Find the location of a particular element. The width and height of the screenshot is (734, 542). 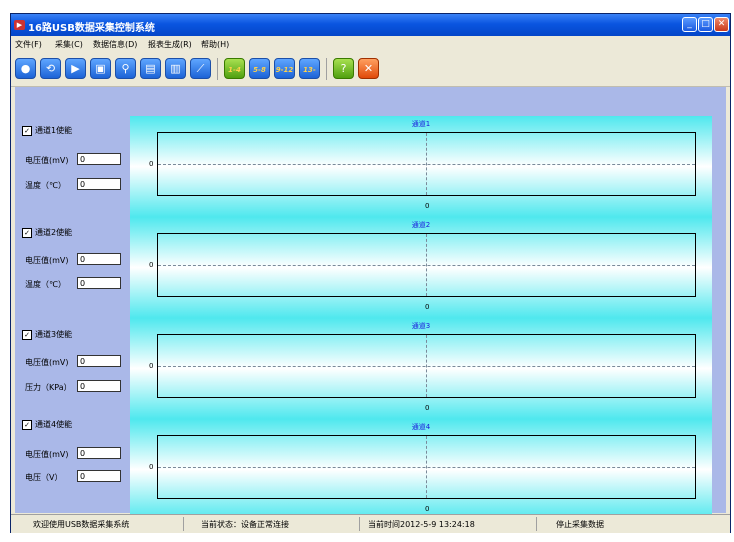

window-title: 16路USB数据采集控制系统 is located at coordinates (91, 28).